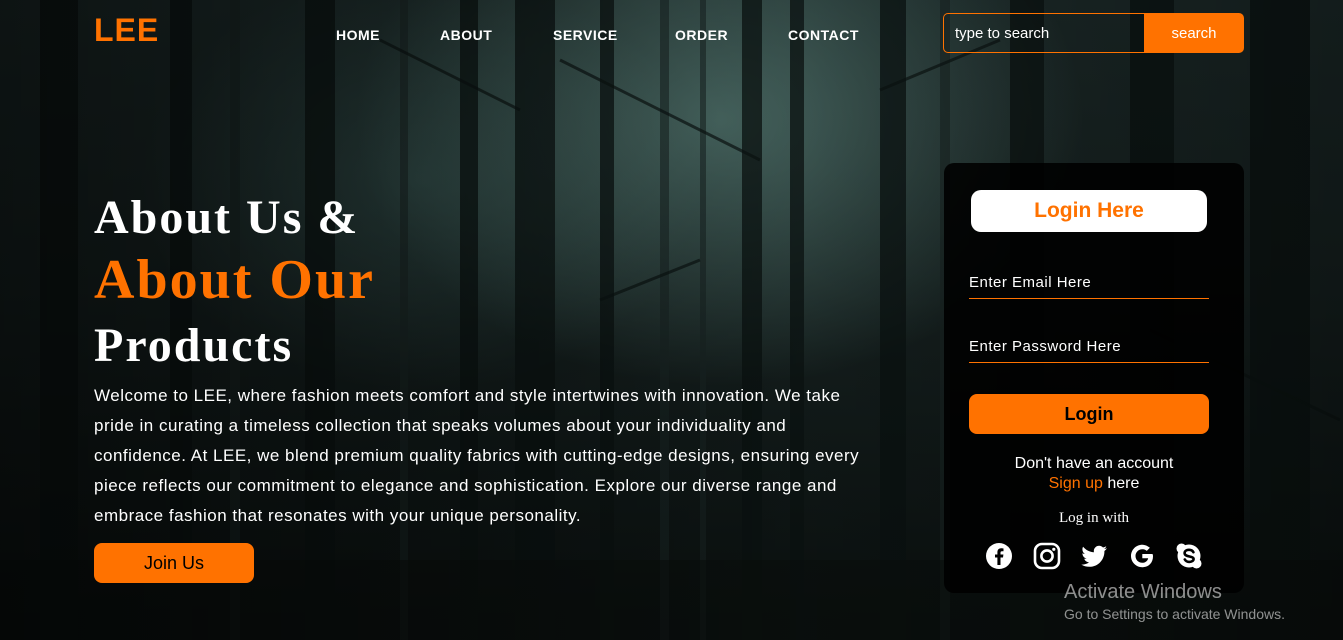  Describe the element at coordinates (1189, 556) in the screenshot. I see `skype-icon` at that location.